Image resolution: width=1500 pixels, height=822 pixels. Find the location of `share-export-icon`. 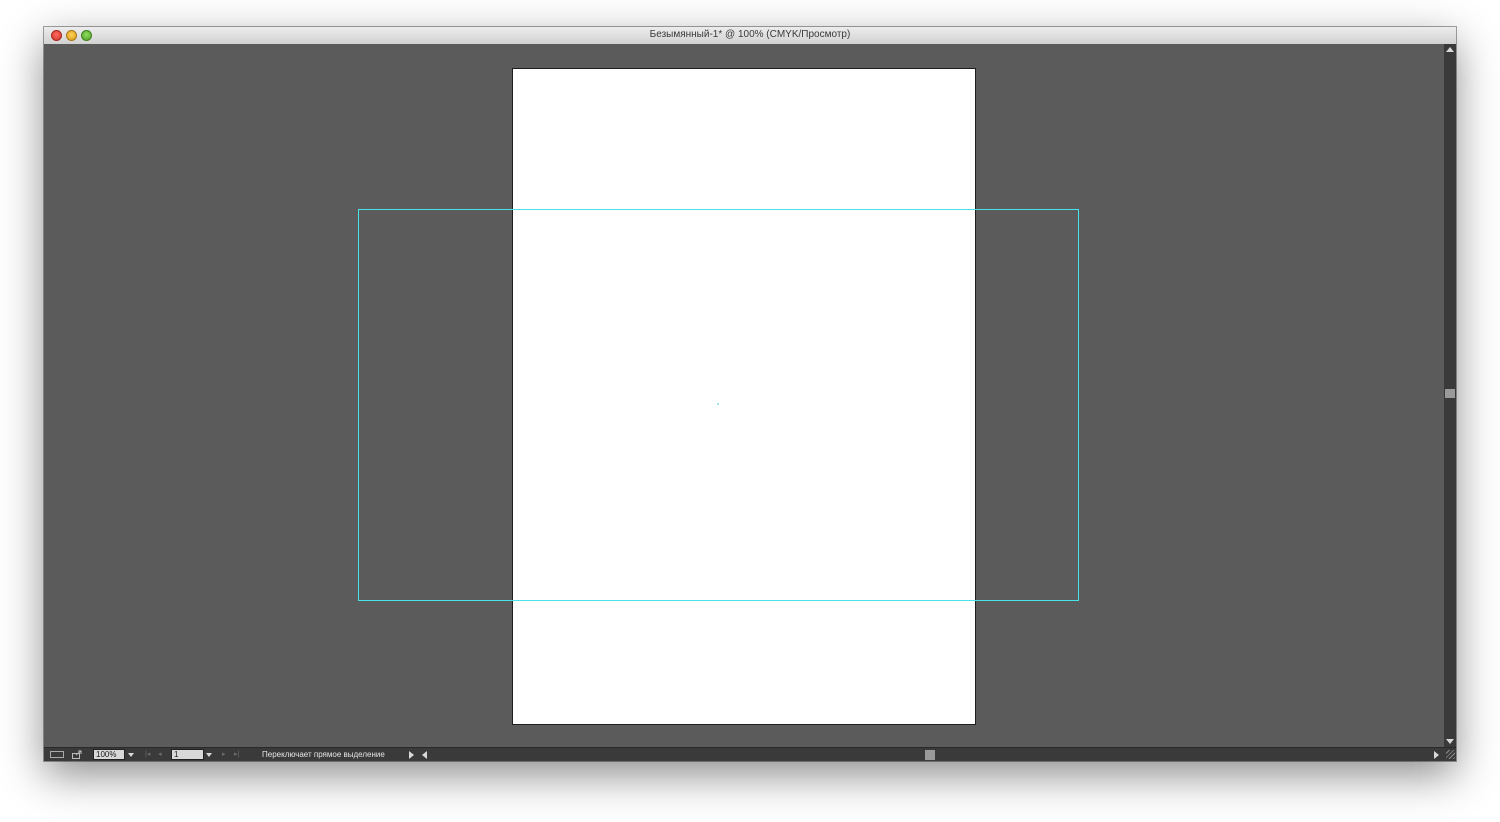

share-export-icon is located at coordinates (77, 754).